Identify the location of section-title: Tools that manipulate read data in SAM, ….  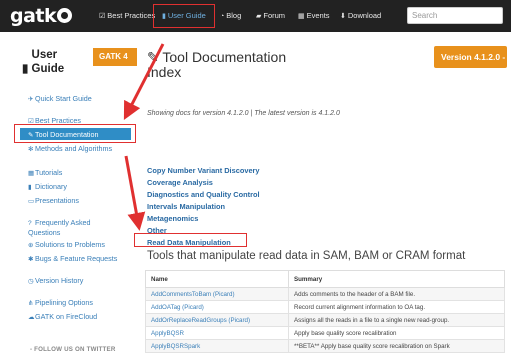
(306, 256).